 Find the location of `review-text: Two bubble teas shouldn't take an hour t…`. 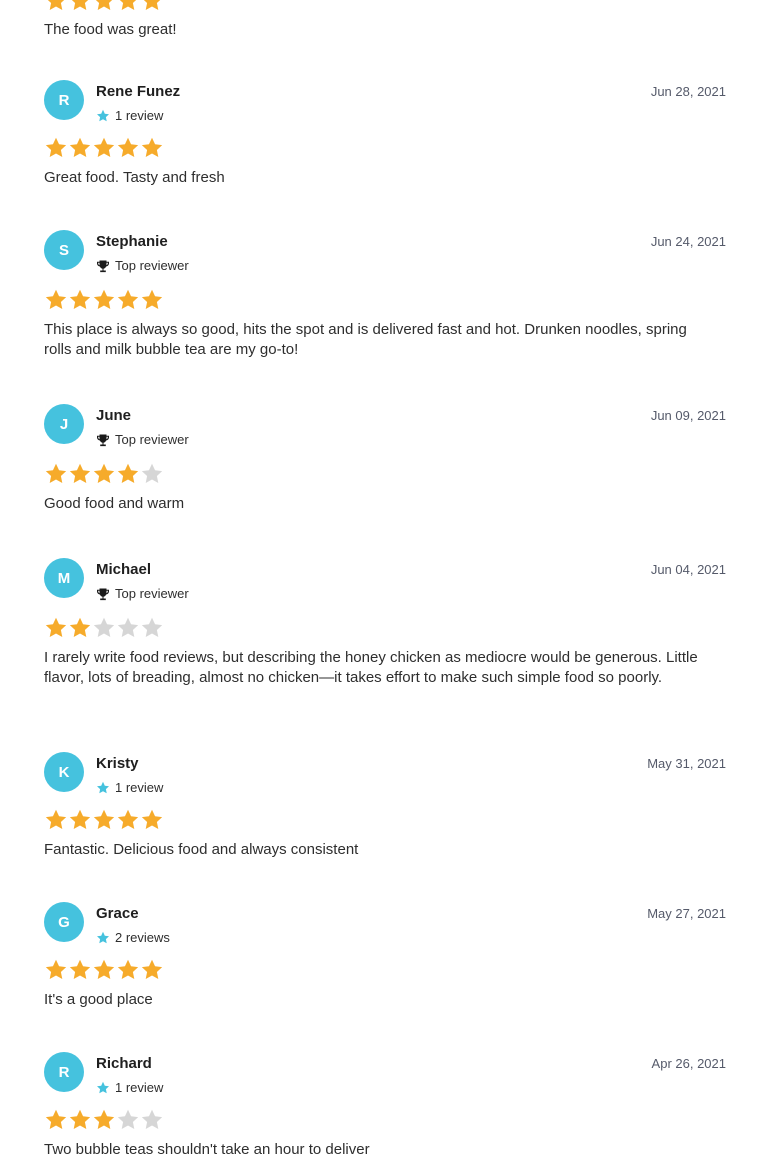

review-text: Two bubble teas shouldn't take an hour t… is located at coordinates (207, 1149).